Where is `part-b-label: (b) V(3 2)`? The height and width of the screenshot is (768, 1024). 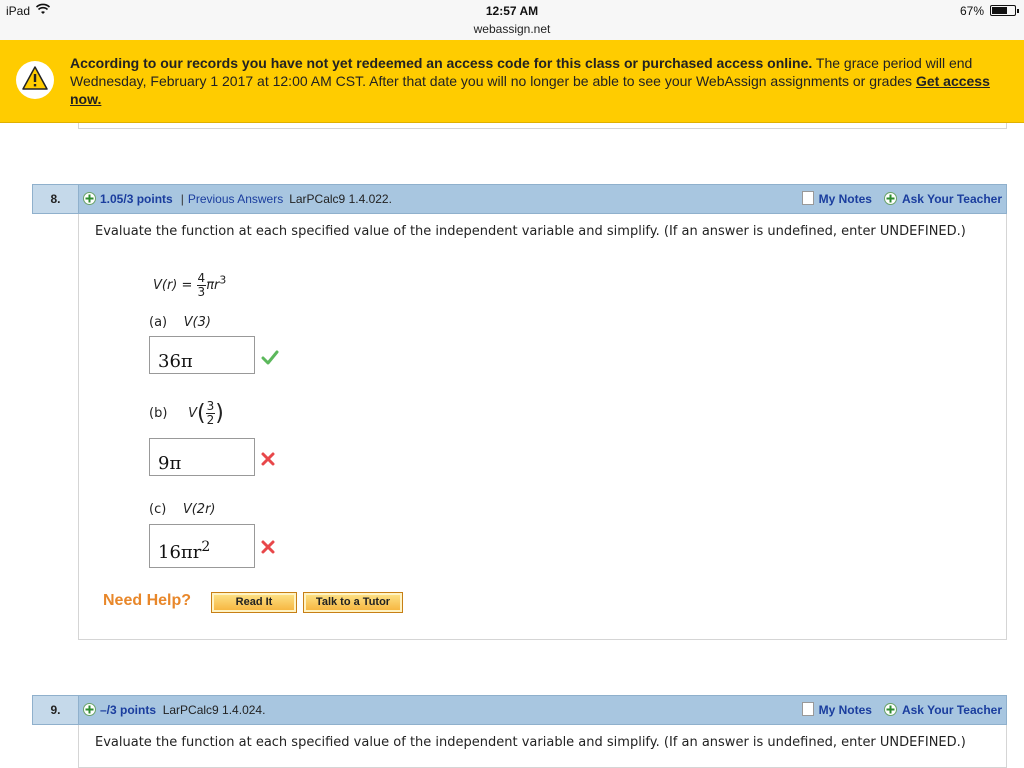
part-b-label: (b) V(3 2) is located at coordinates (186, 413).